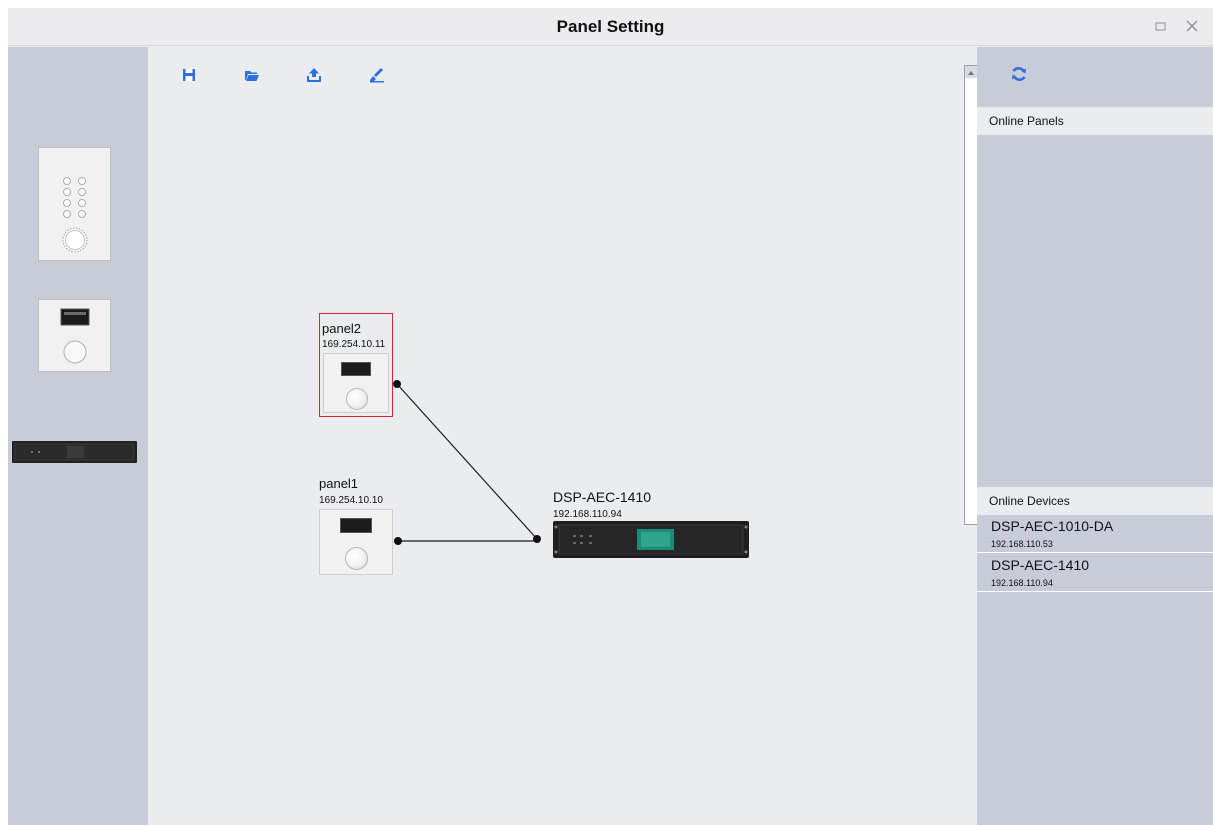  Describe the element at coordinates (971, 72) in the screenshot. I see `scroll-up-icon` at that location.